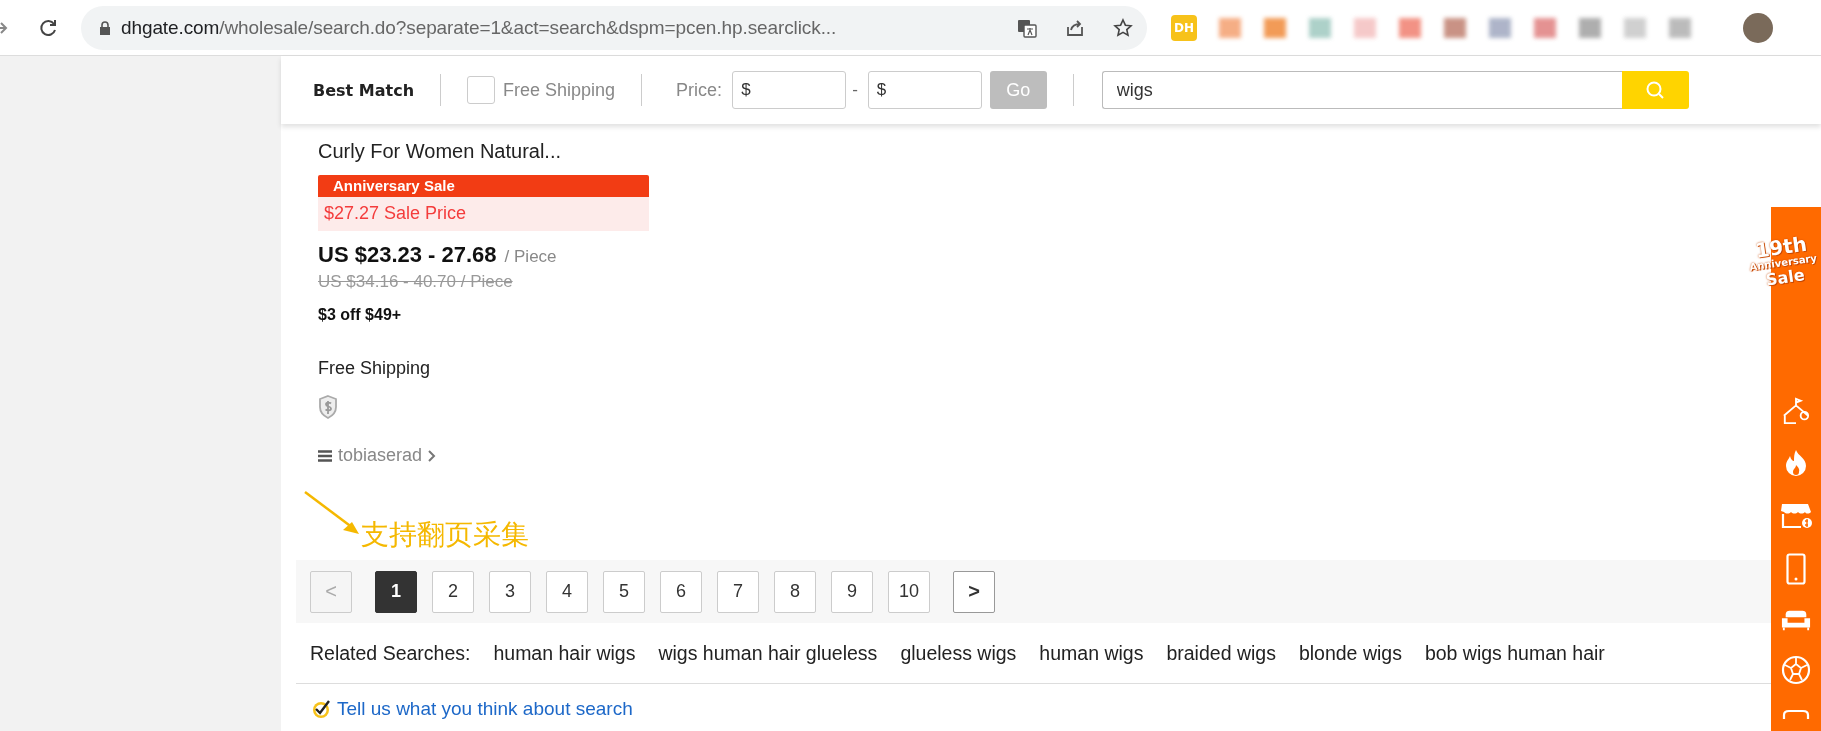  What do you see at coordinates (332, 513) in the screenshot?
I see `arrow-icon` at bounding box center [332, 513].